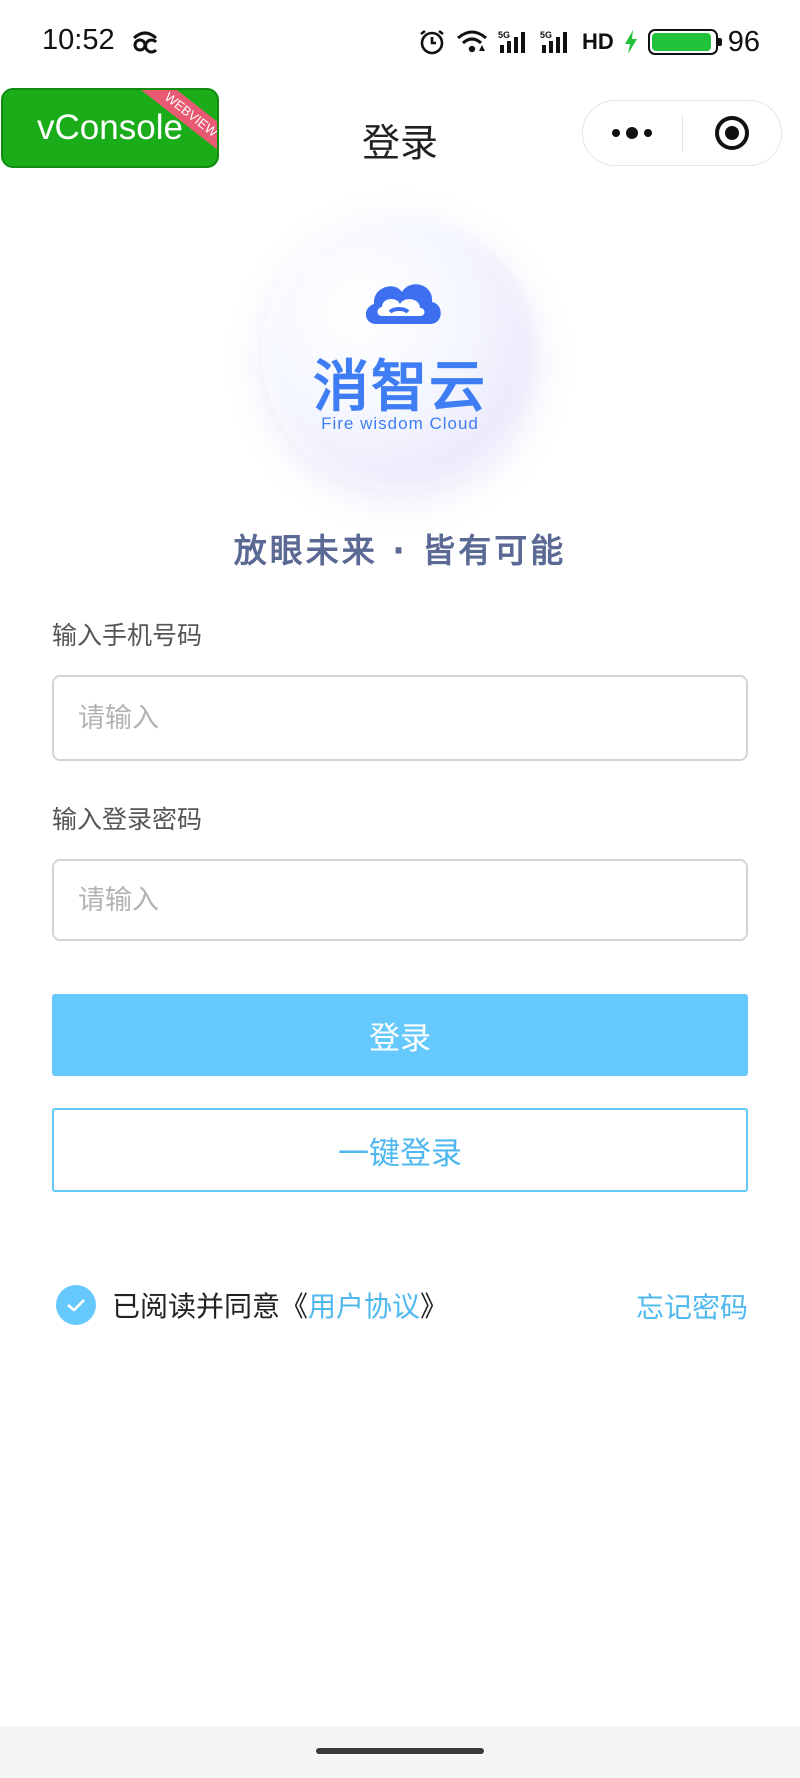 This screenshot has height=1778, width=800. Describe the element at coordinates (632, 133) in the screenshot. I see `more-dots-icon` at that location.